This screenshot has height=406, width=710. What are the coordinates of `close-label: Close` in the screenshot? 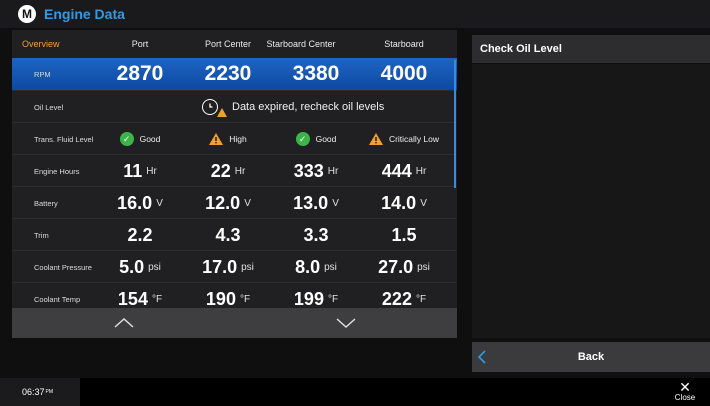 It's located at (685, 397).